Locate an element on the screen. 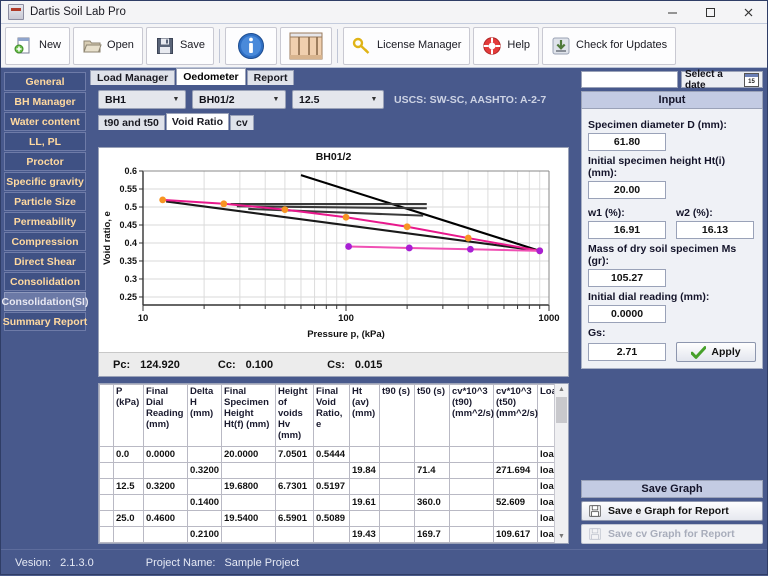 The image size is (768, 576). table-cell: 0.0 is located at coordinates (128, 454).